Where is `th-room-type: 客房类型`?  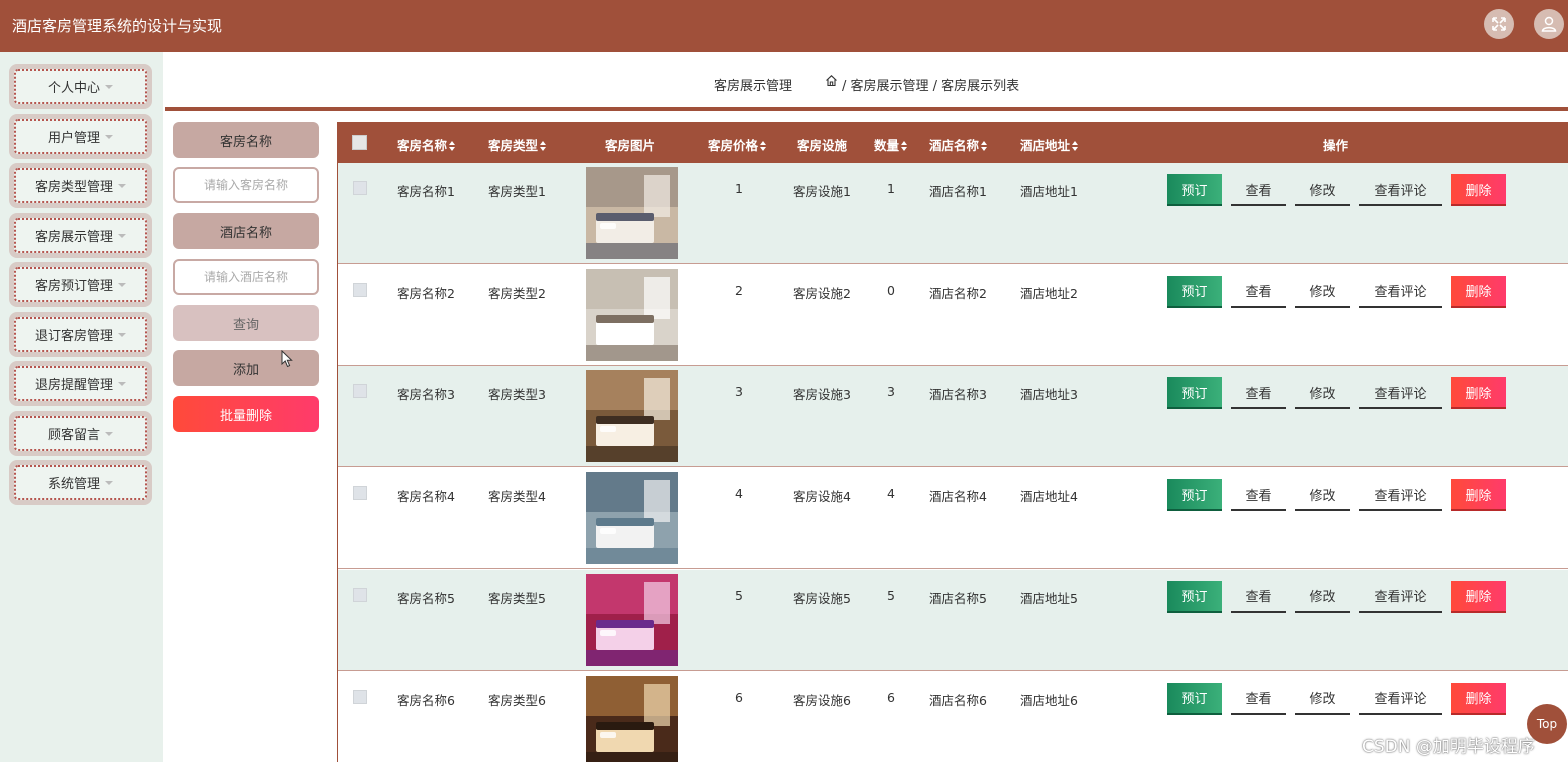 th-room-type: 客房类型 is located at coordinates (517, 144).